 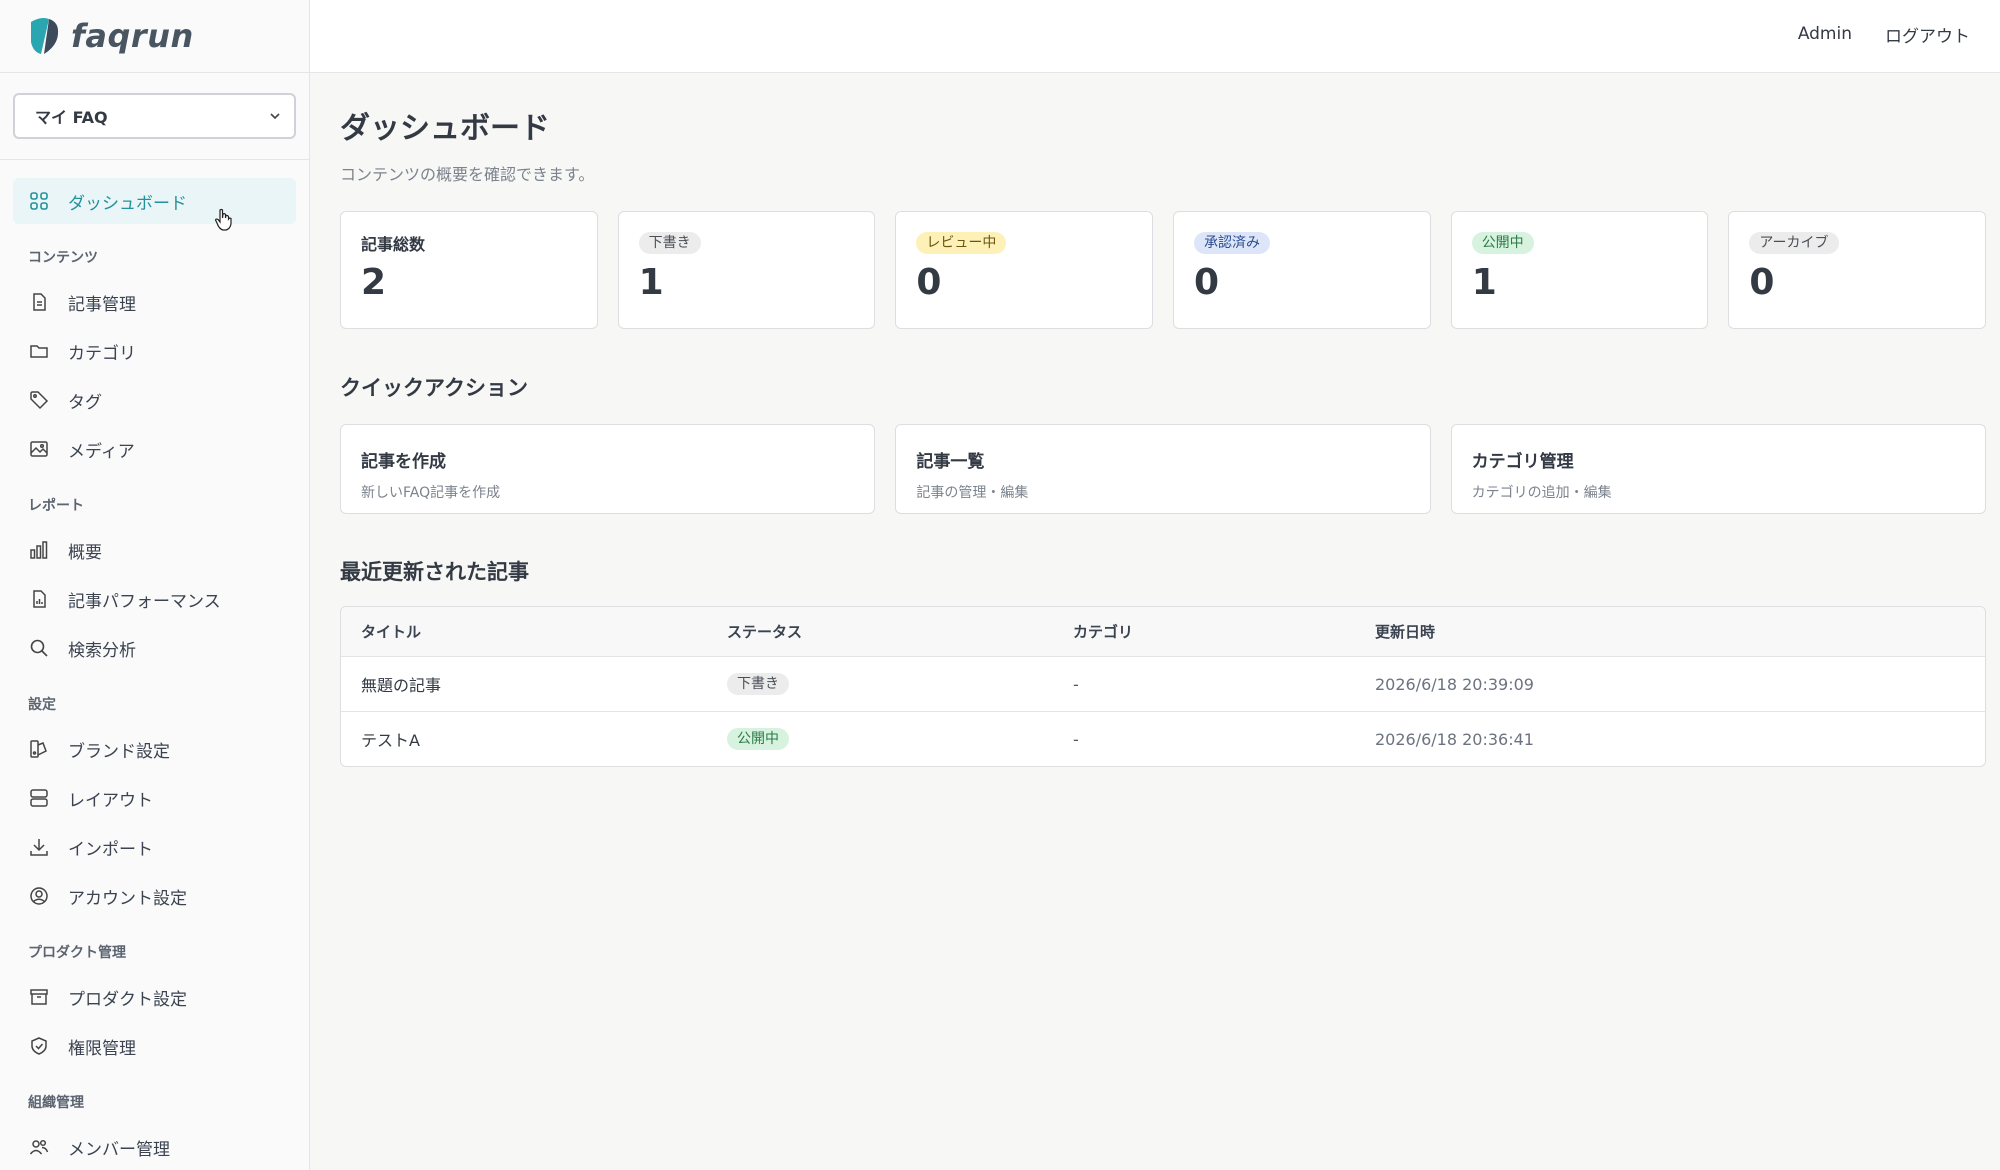 What do you see at coordinates (391, 632) in the screenshot?
I see `column-header: タイトル` at bounding box center [391, 632].